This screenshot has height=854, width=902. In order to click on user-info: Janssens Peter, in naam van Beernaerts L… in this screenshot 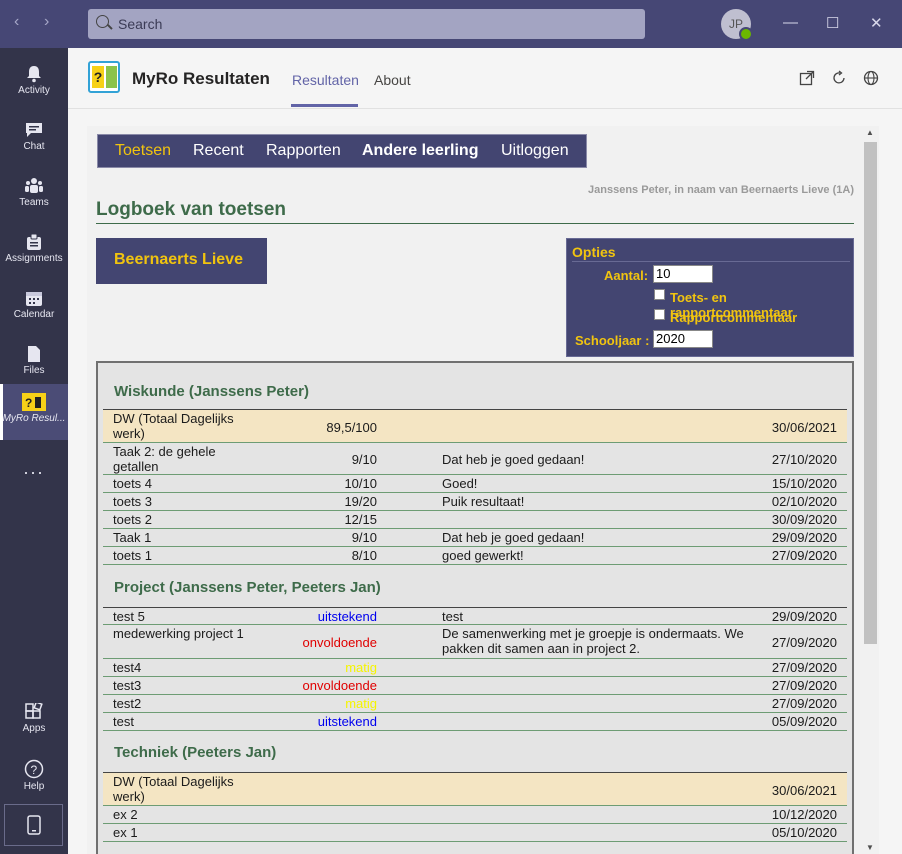, I will do `click(721, 190)`.